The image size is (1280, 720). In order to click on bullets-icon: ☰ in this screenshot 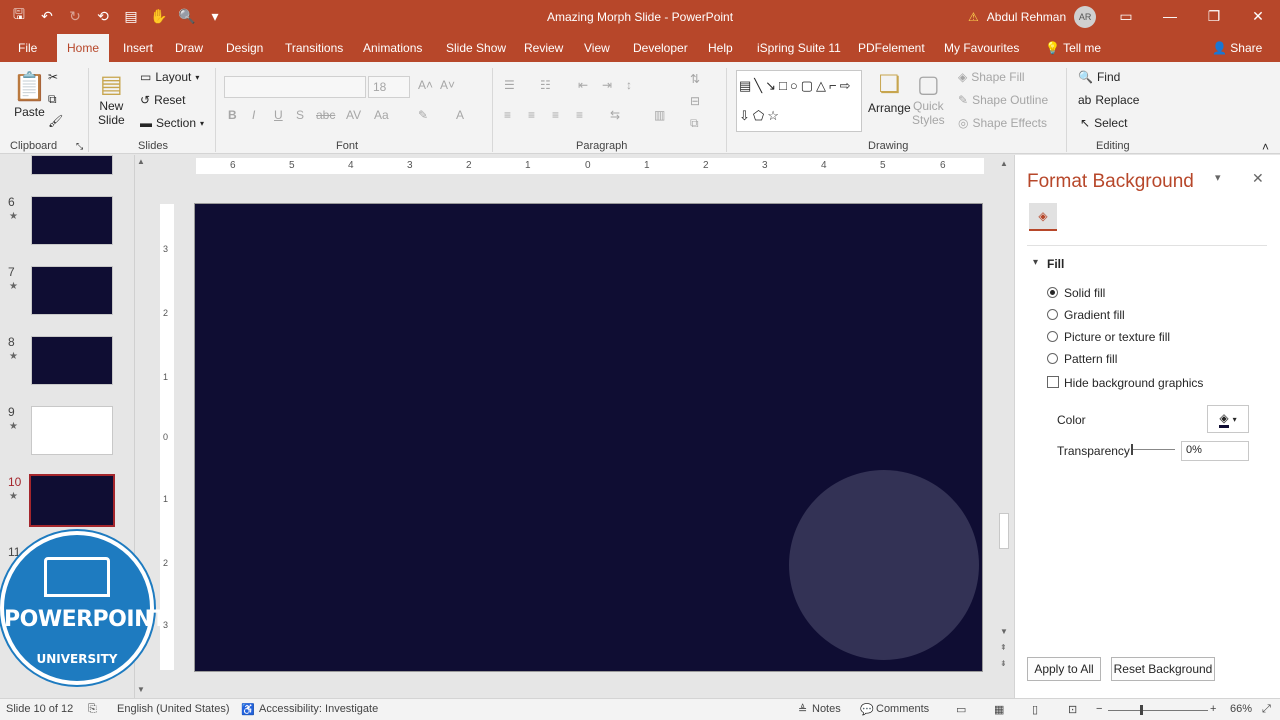, I will do `click(509, 85)`.